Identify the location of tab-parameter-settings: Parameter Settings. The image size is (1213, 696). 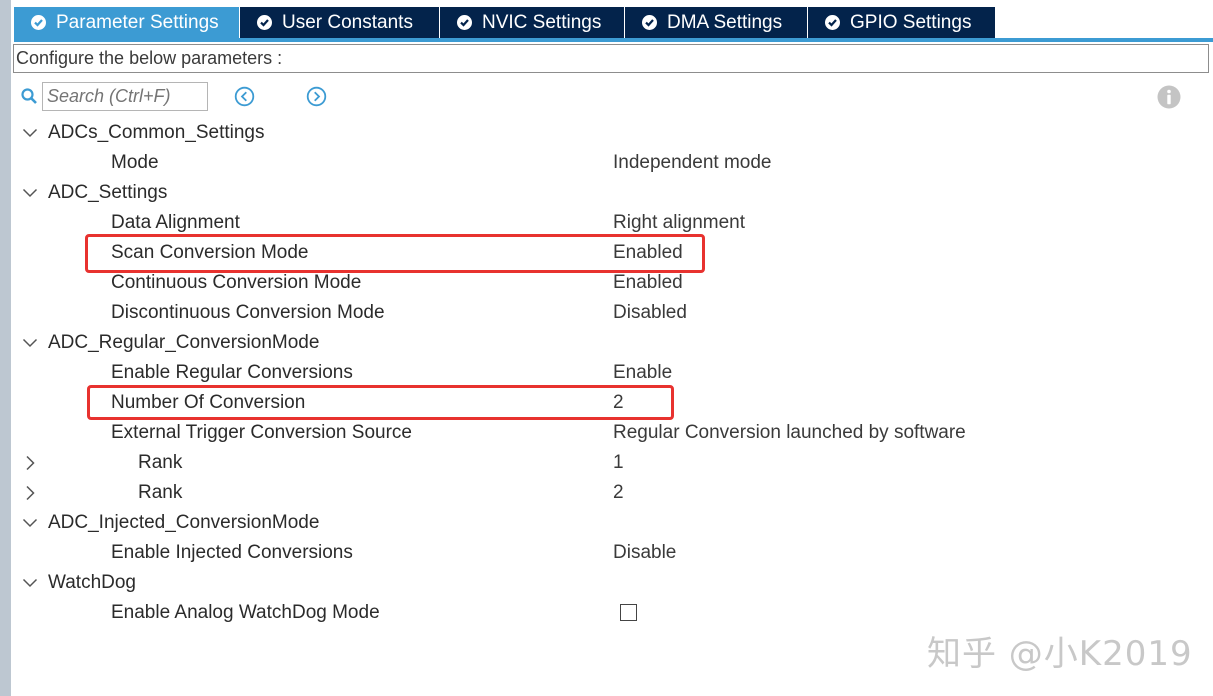
(127, 22).